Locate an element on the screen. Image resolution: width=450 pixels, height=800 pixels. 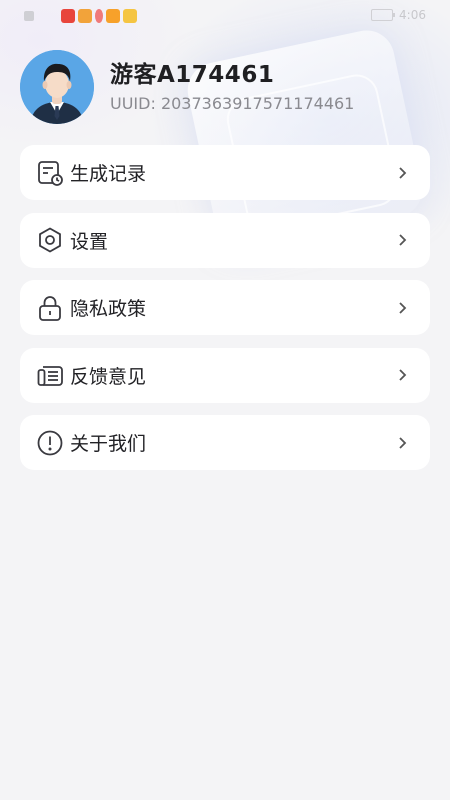
username: 游客A174461 is located at coordinates (192, 75).